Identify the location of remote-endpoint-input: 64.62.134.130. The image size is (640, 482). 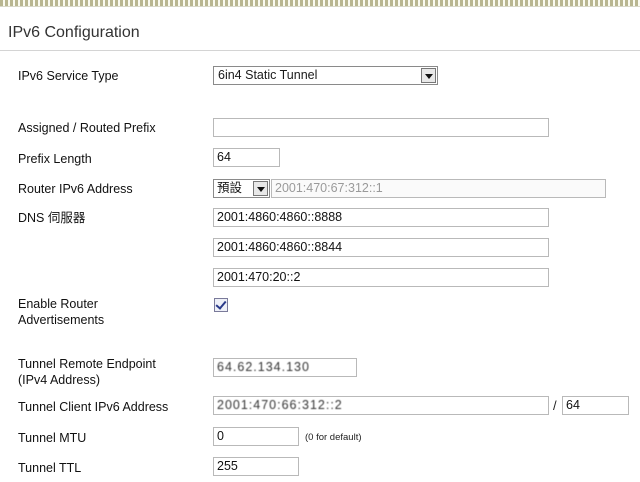
(285, 367).